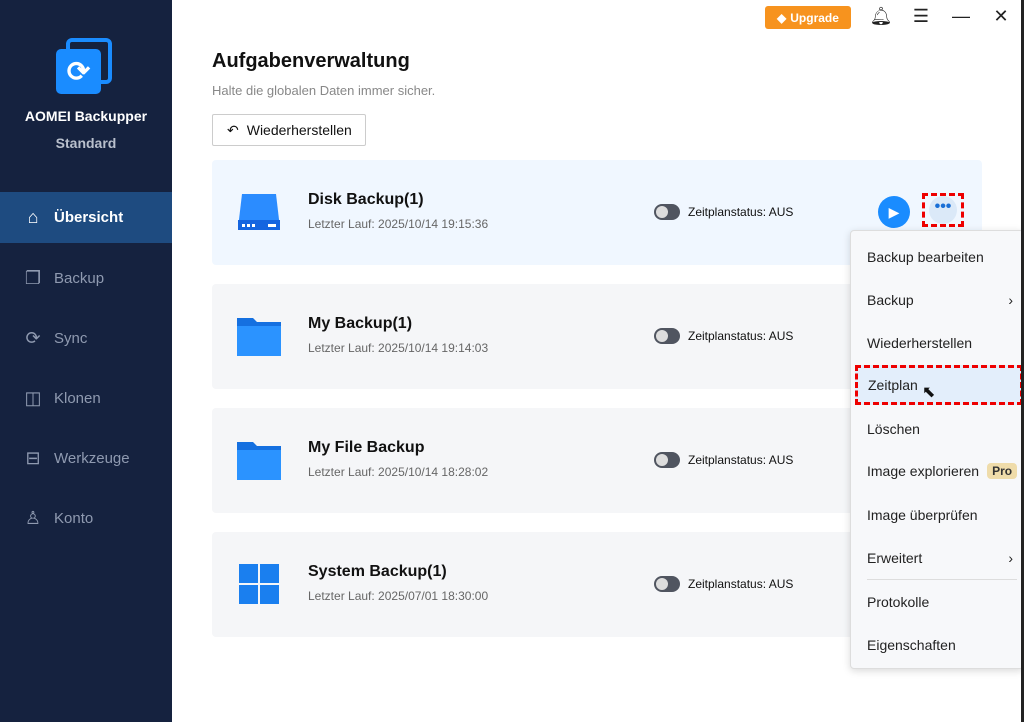 This screenshot has width=1024, height=722. What do you see at coordinates (398, 348) in the screenshot?
I see `task-last-run: Letzter Lauf: 2025/10/14 19:14:03` at bounding box center [398, 348].